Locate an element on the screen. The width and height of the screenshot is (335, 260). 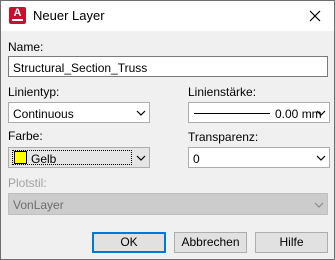
cancel-button: Abbrechen is located at coordinates (210, 242).